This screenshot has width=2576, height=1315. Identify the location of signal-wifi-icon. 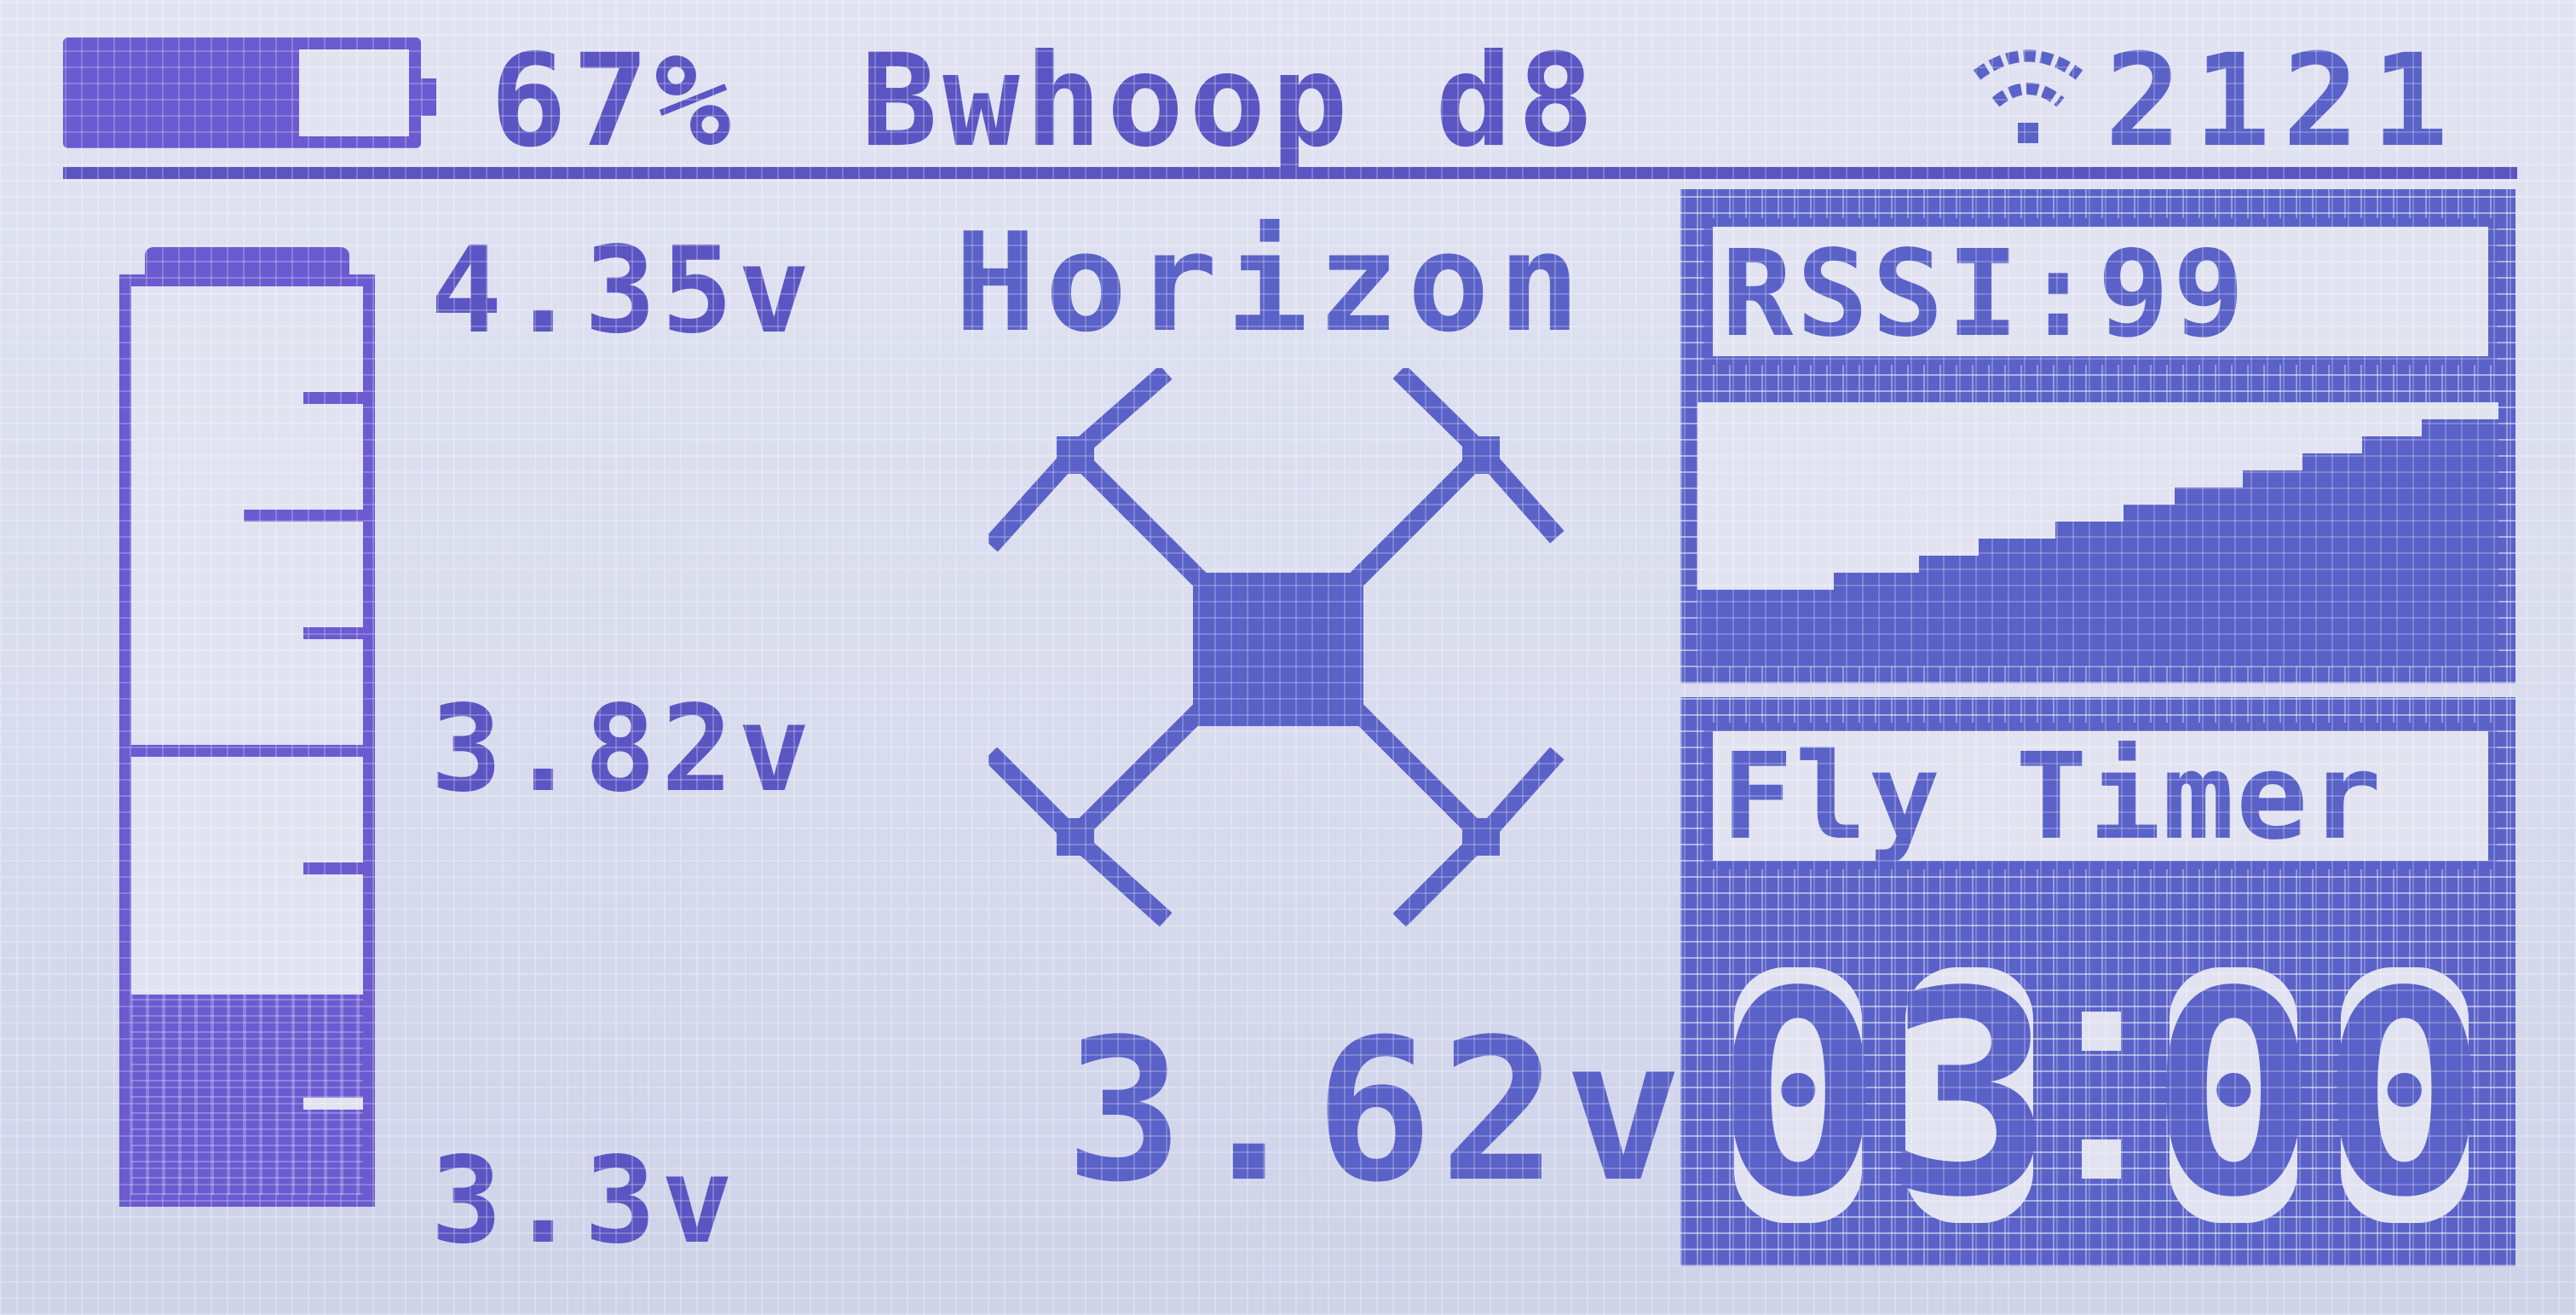
(2028, 96).